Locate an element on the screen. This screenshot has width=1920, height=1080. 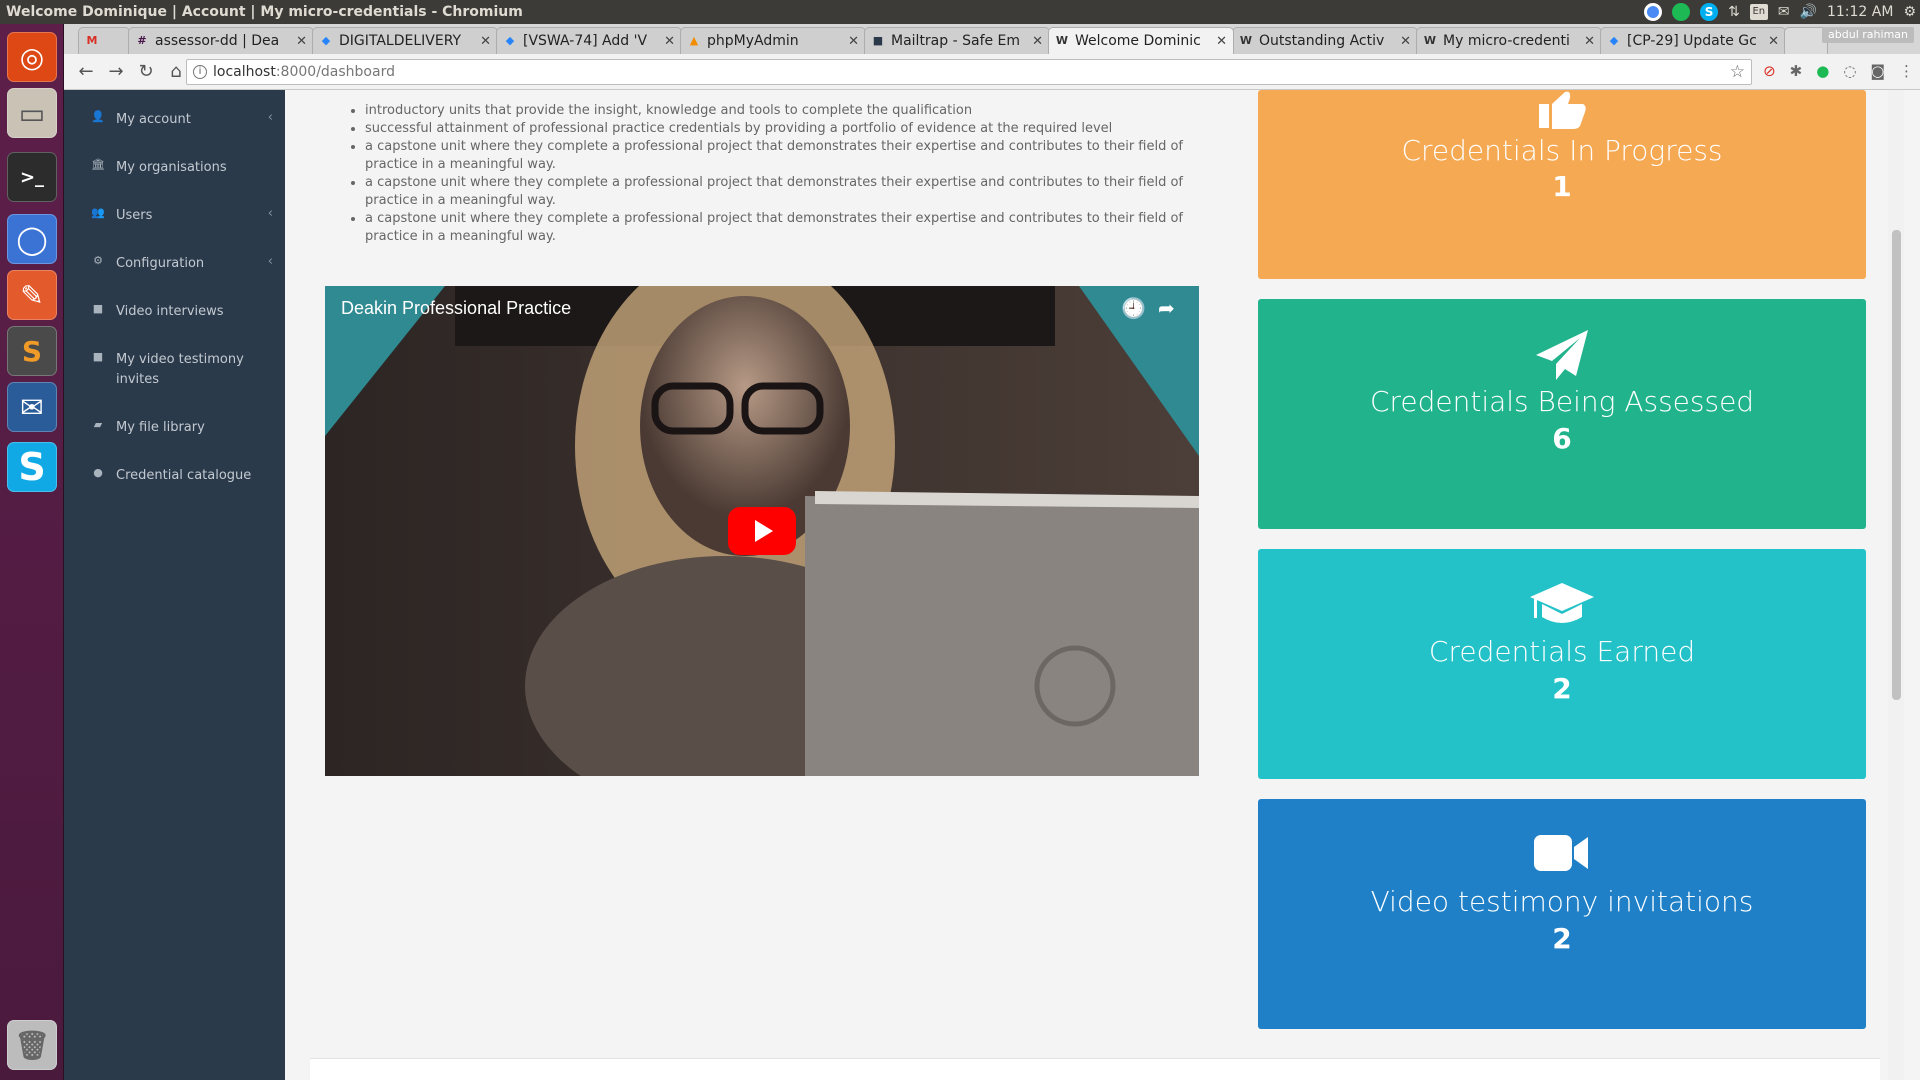
extension-puzzle-icon: ✱ is located at coordinates (1796, 71).